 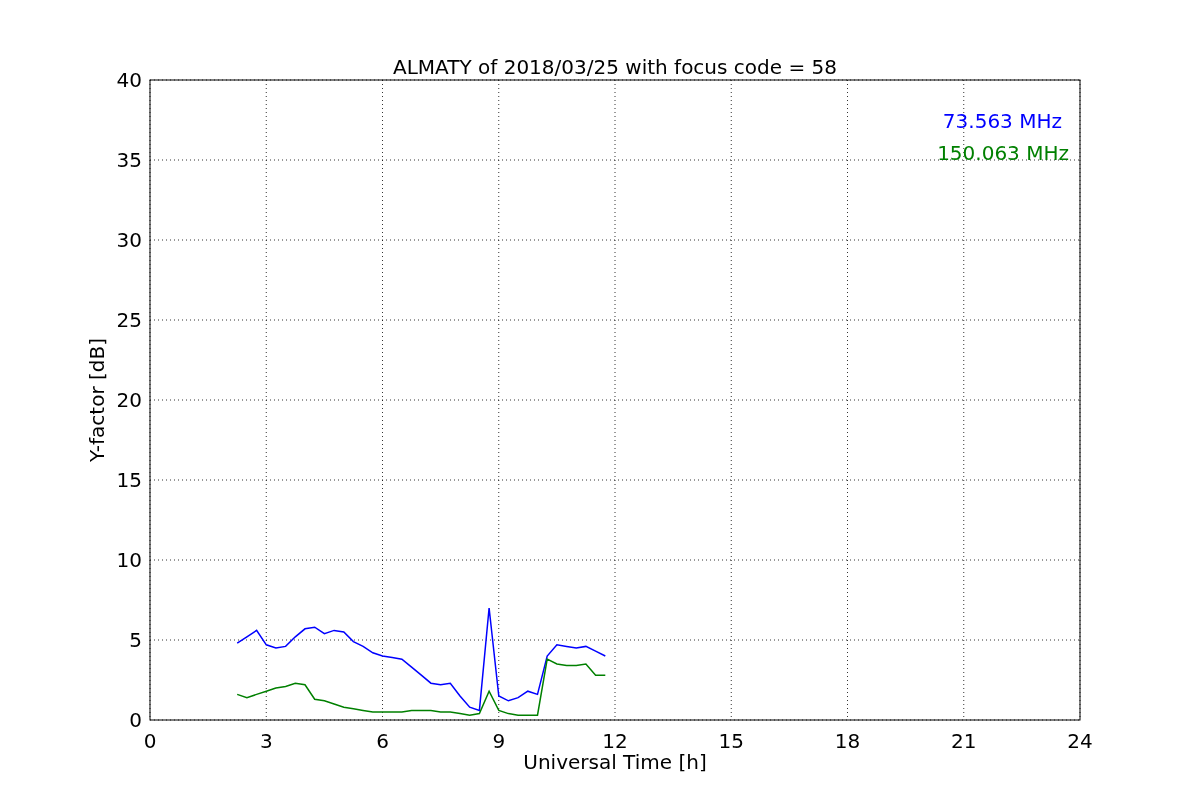 What do you see at coordinates (97, 400) in the screenshot?
I see `axis-title: Y-factor [dB]` at bounding box center [97, 400].